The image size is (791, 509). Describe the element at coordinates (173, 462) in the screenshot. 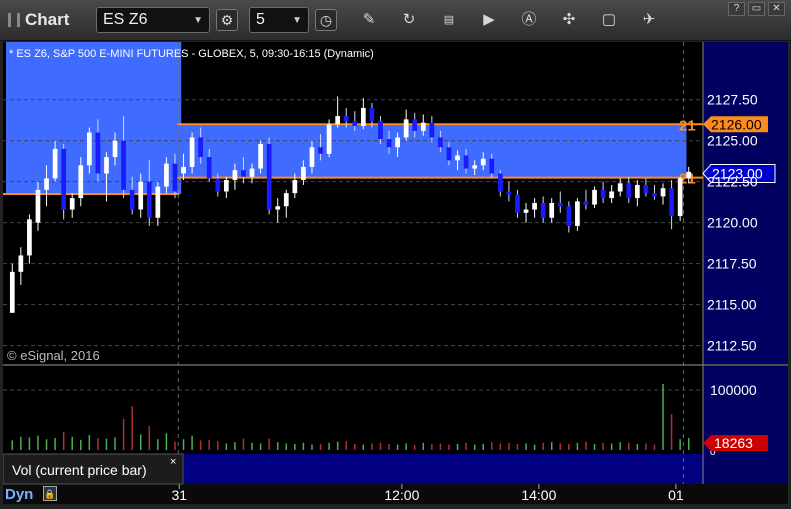

I see `close-icon: ×` at that location.